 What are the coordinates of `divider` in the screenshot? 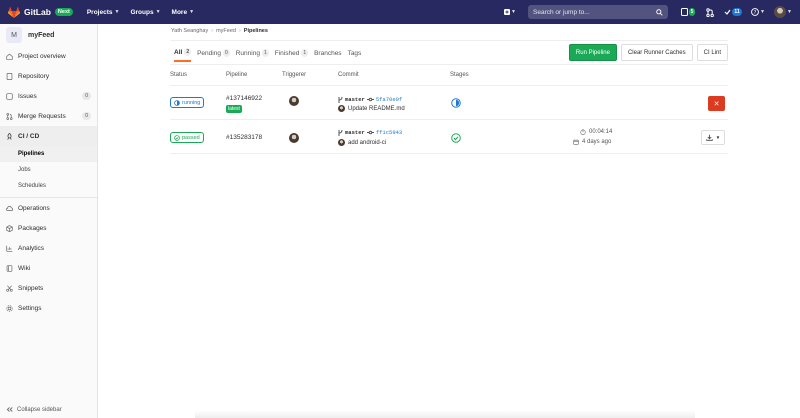 It's located at (449, 40).